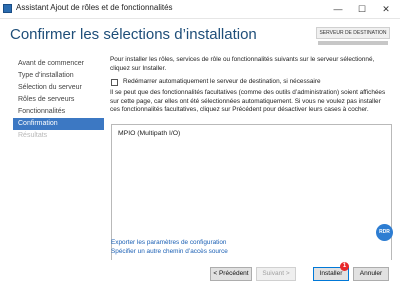 This screenshot has width=400, height=286. What do you see at coordinates (60, 76) in the screenshot?
I see `nav-item-installation-type: Type d’installation` at bounding box center [60, 76].